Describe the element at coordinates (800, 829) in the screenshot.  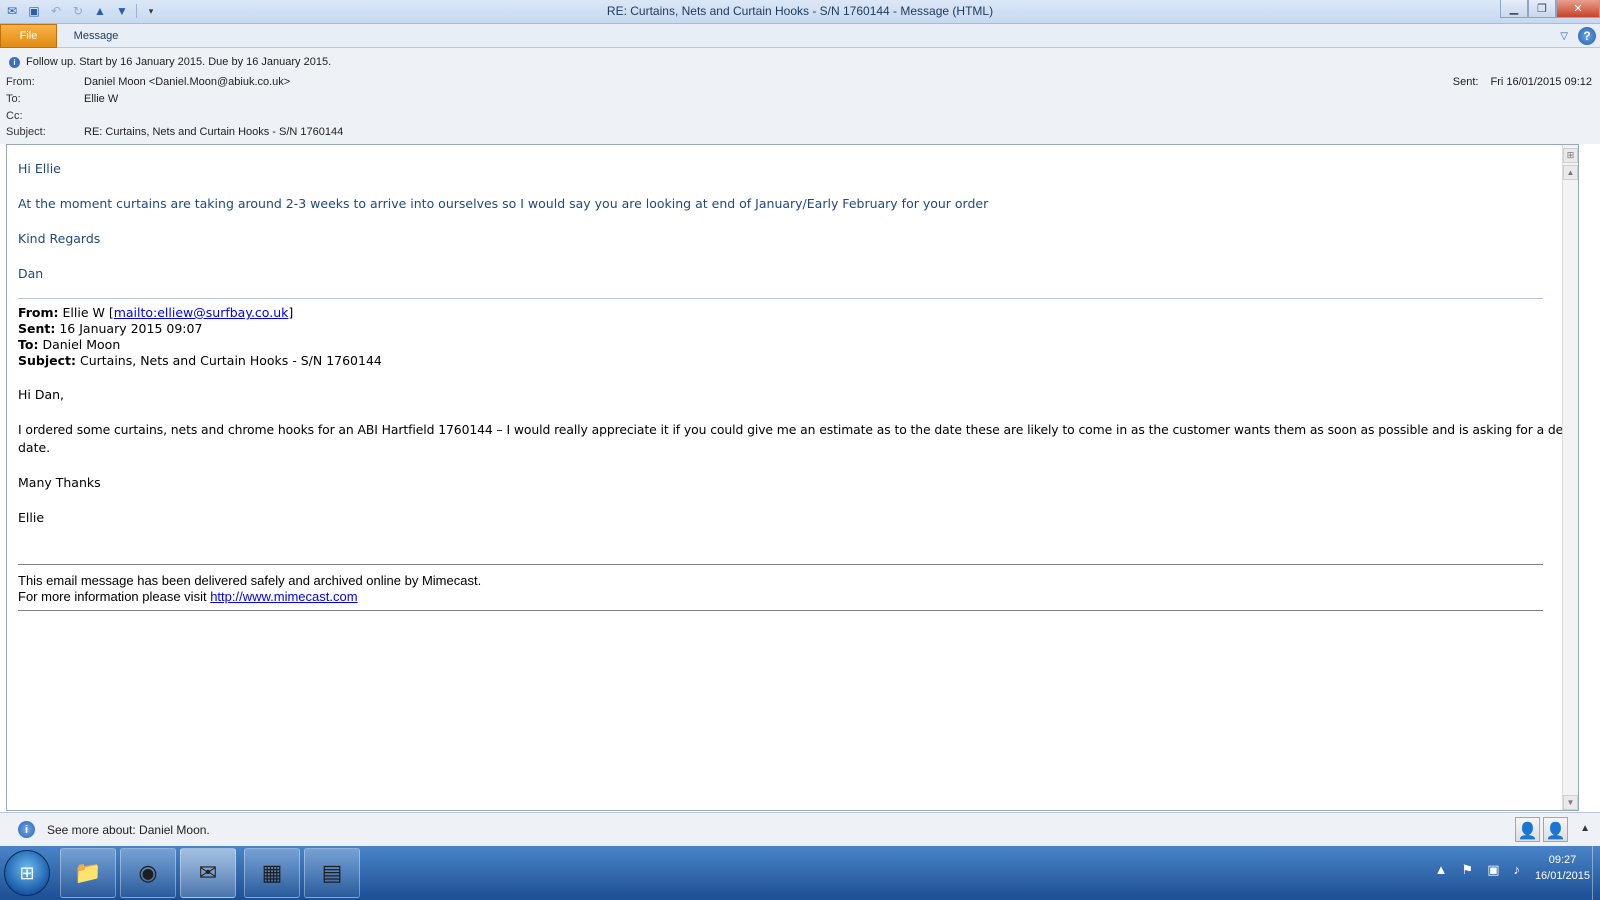
I see `people-pane: i See more about: Daniel Moon. 👤 👤 ▲` at that location.